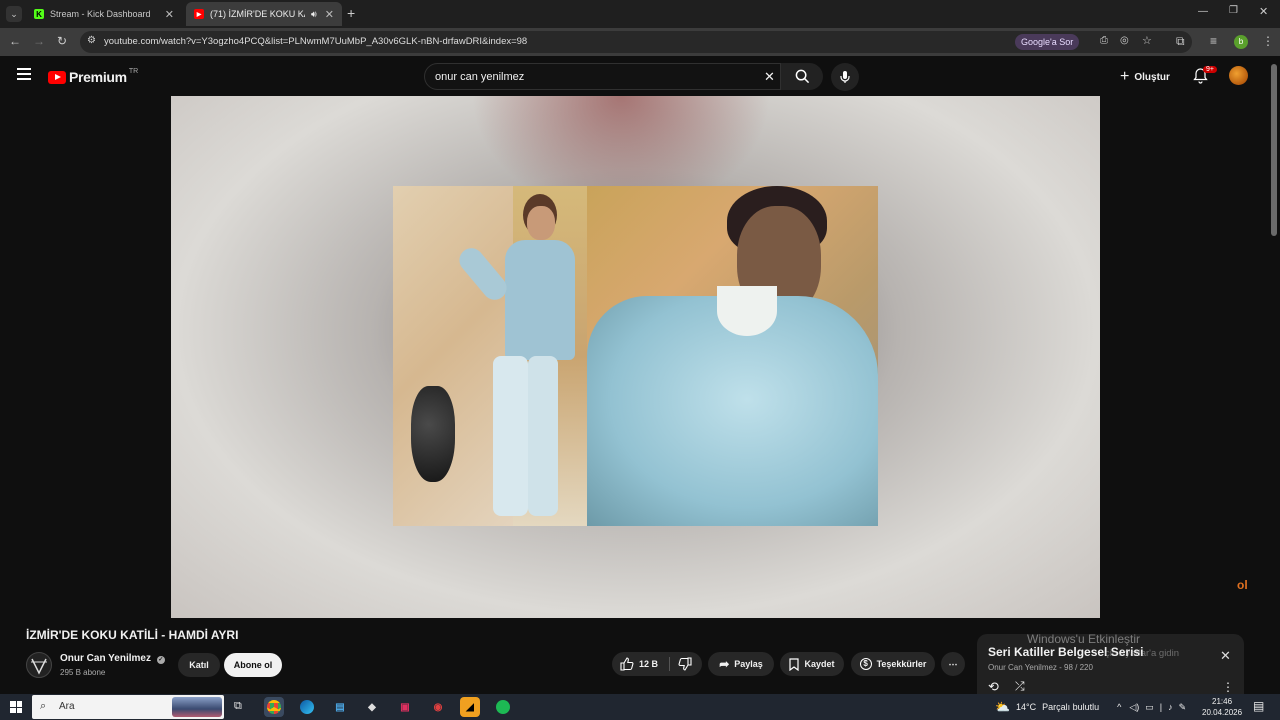  What do you see at coordinates (405, 707) in the screenshot?
I see `video-editor-icon: ▣` at bounding box center [405, 707].